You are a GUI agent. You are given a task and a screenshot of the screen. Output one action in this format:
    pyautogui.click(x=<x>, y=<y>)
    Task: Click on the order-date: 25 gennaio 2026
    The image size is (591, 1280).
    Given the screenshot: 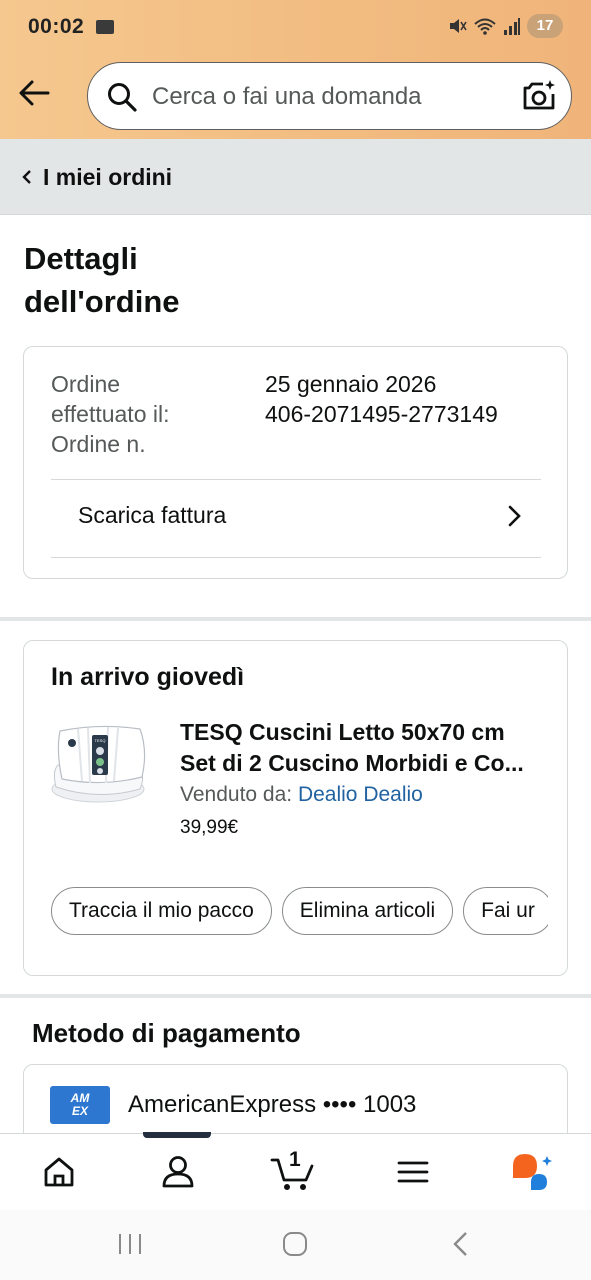 What is the action you would take?
    pyautogui.click(x=351, y=384)
    